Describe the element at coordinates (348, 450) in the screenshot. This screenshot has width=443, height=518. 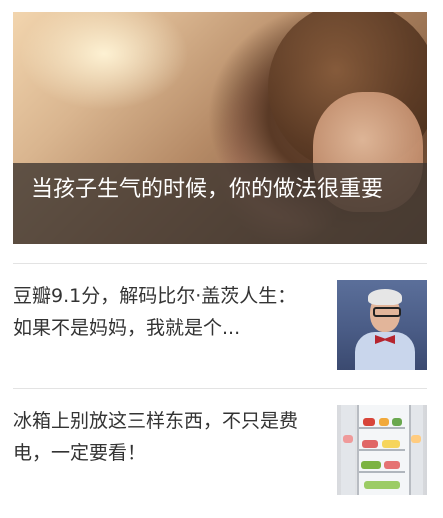
I see `fridge-door-left` at that location.